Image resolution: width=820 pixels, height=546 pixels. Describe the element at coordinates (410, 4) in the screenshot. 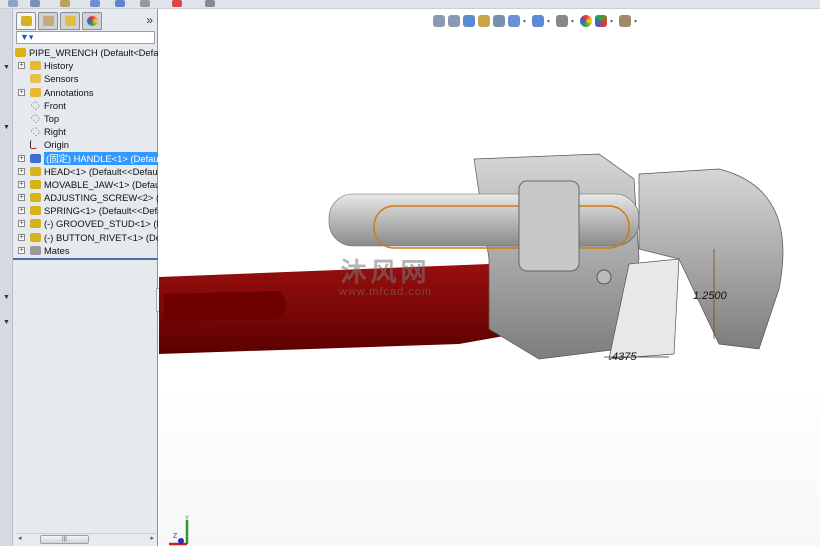

I see `command-toolbar` at that location.